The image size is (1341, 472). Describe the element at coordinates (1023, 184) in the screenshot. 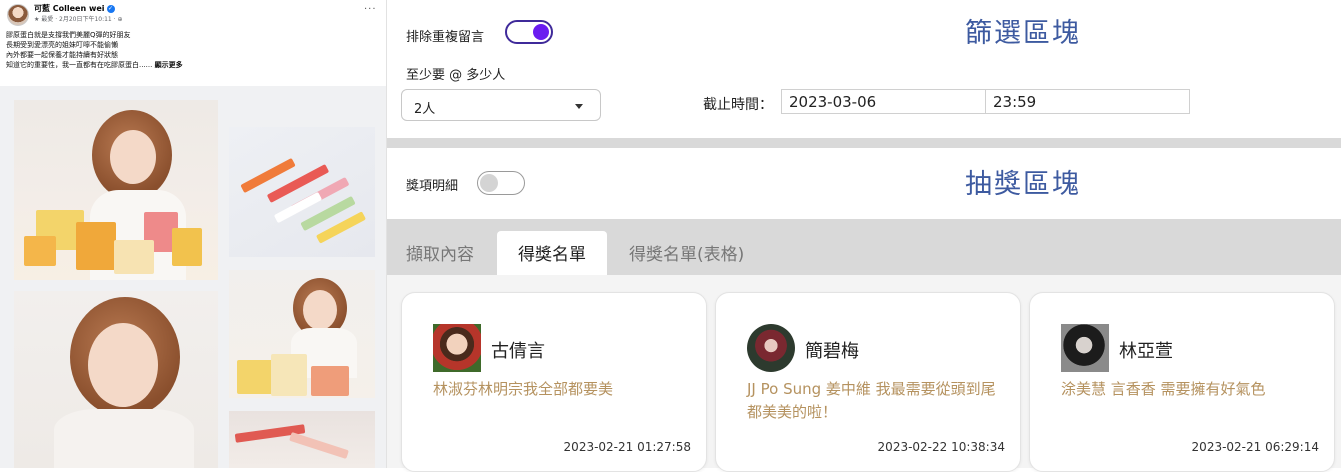

I see `draw-section-title: 抽獎區塊` at that location.